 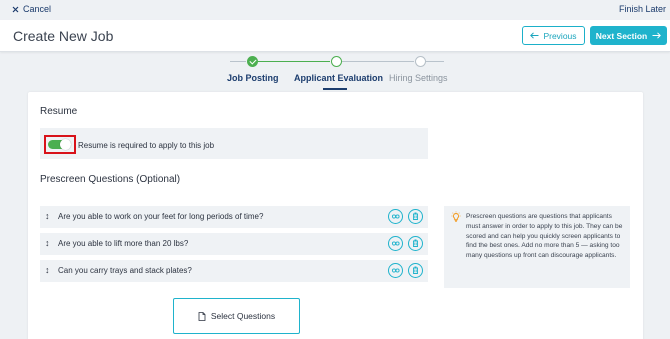 What do you see at coordinates (252, 61) in the screenshot?
I see `step-dot-job-posting` at bounding box center [252, 61].